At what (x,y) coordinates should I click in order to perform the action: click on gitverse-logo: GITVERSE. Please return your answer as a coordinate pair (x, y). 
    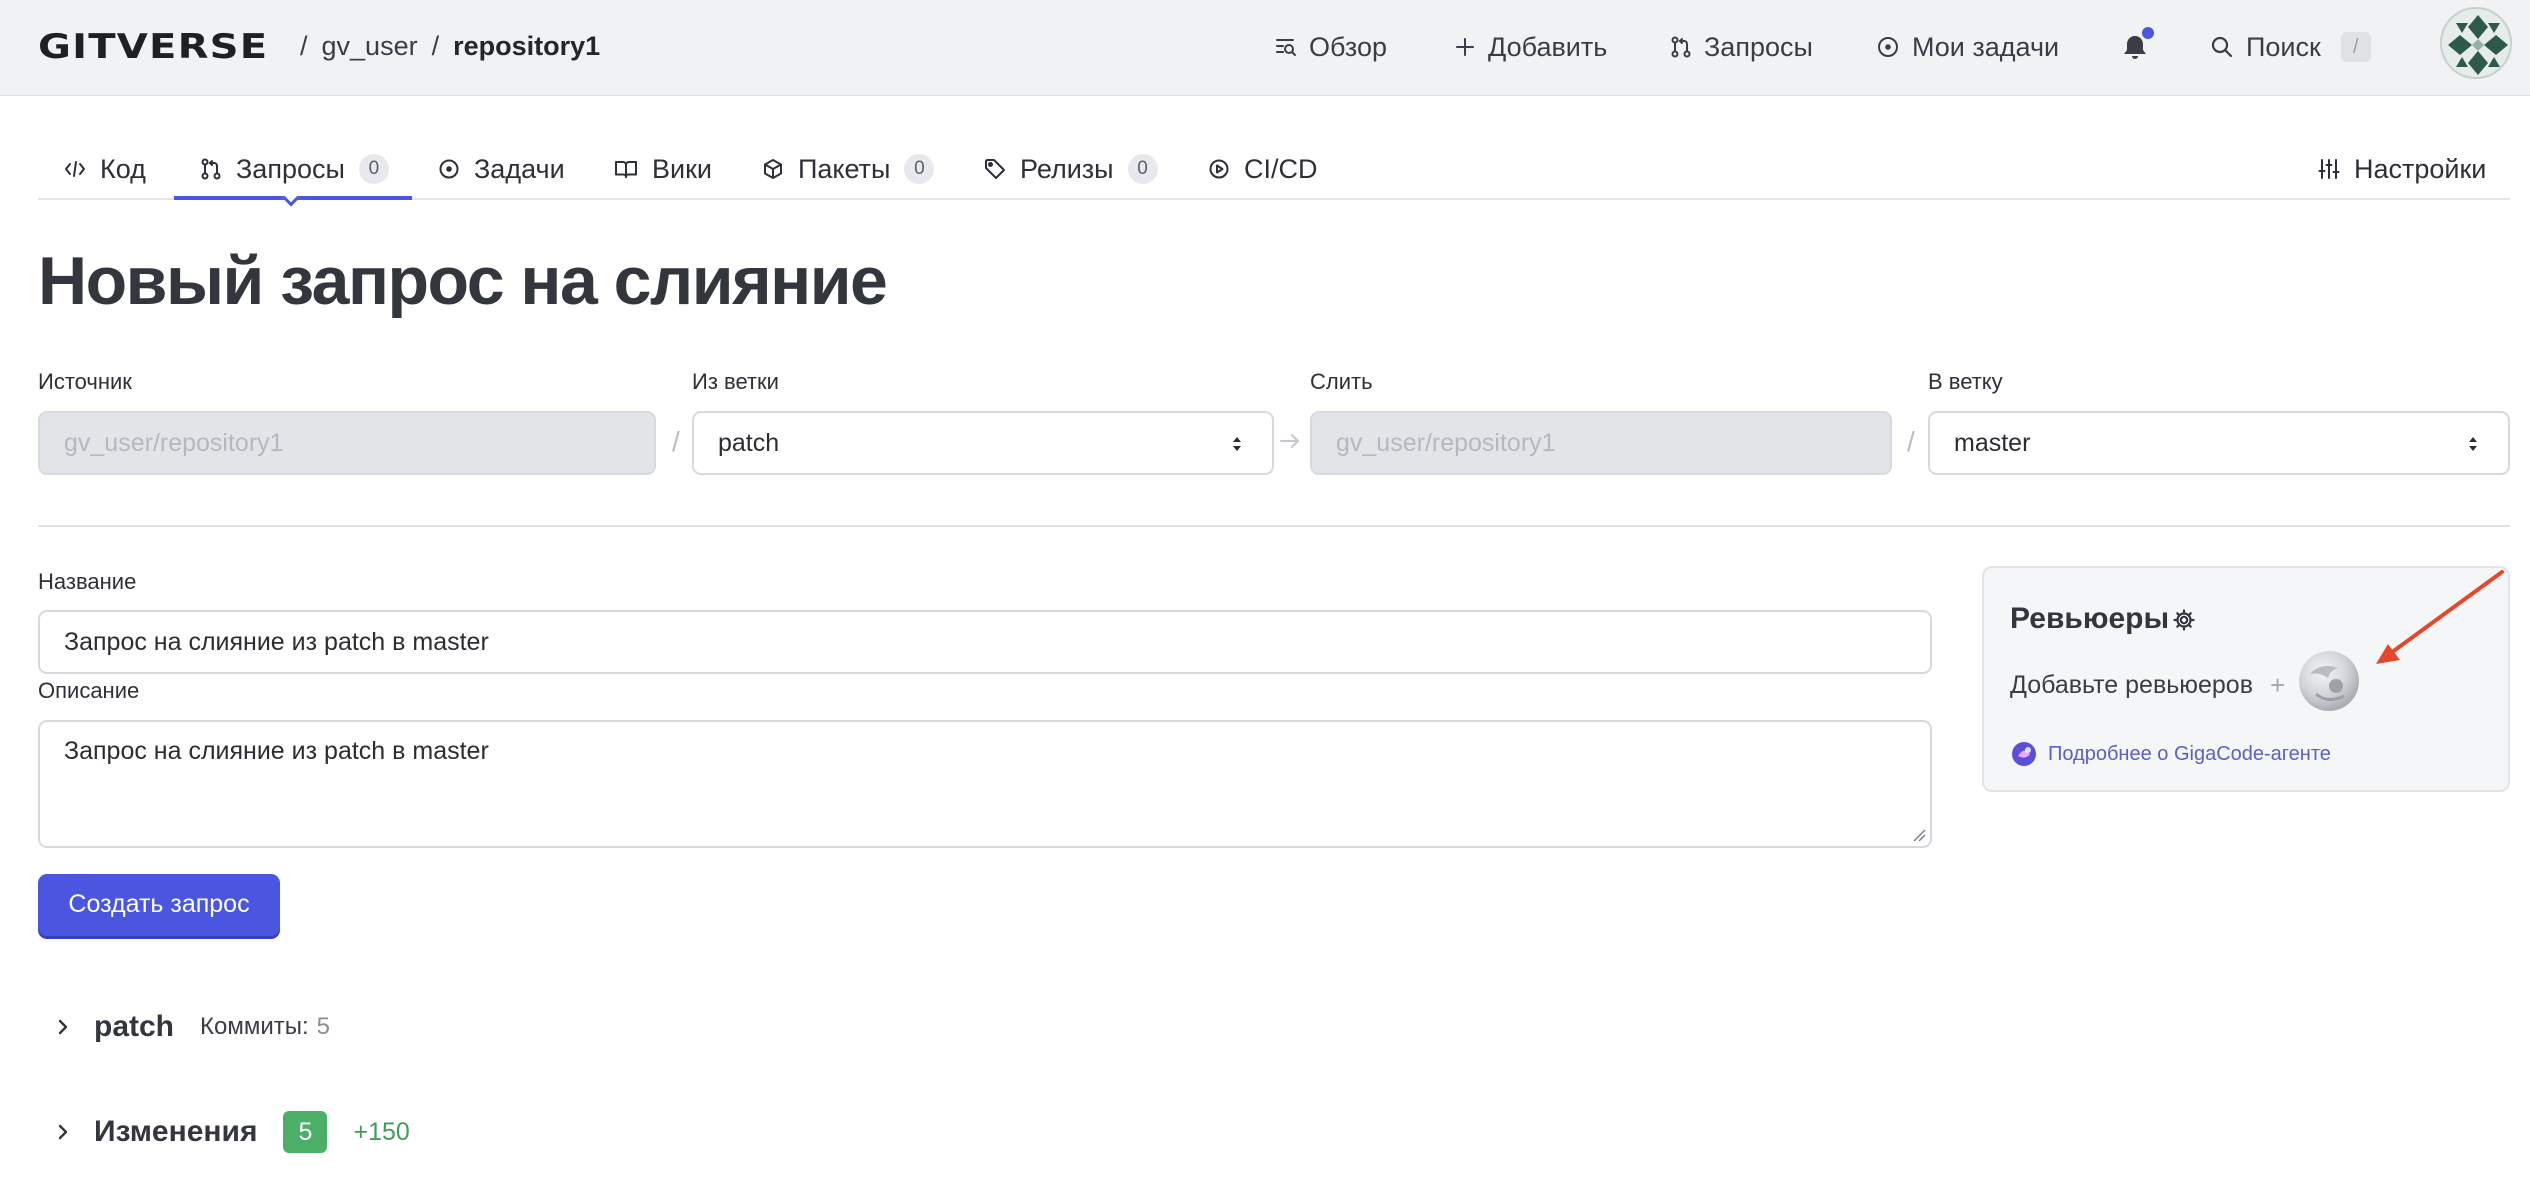
    Looking at the image, I should click on (157, 47).